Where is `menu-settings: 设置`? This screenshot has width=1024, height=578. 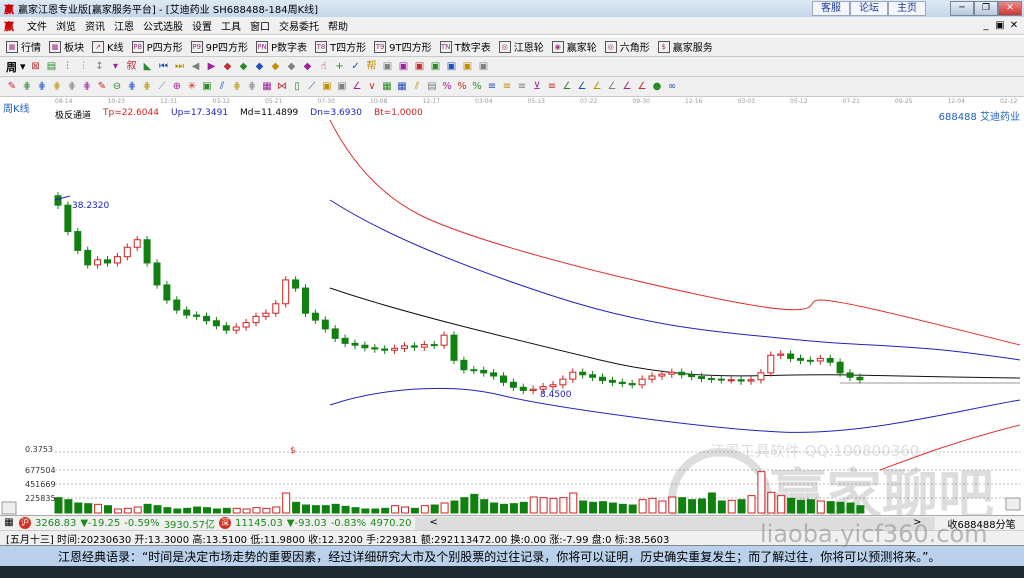 menu-settings: 设置 is located at coordinates (202, 25).